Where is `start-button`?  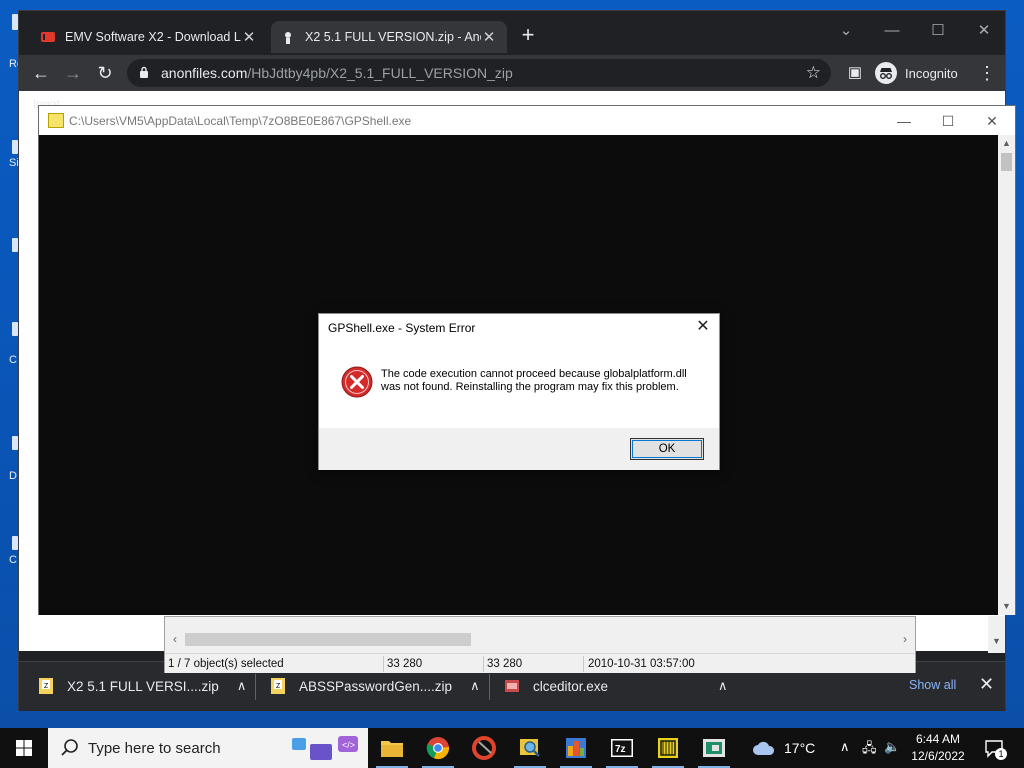
start-button is located at coordinates (24, 748).